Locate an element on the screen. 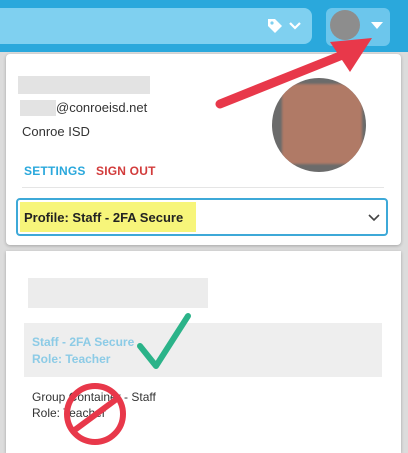  profile-select-value: Profile: Staff - 2FA Secure is located at coordinates (104, 217).